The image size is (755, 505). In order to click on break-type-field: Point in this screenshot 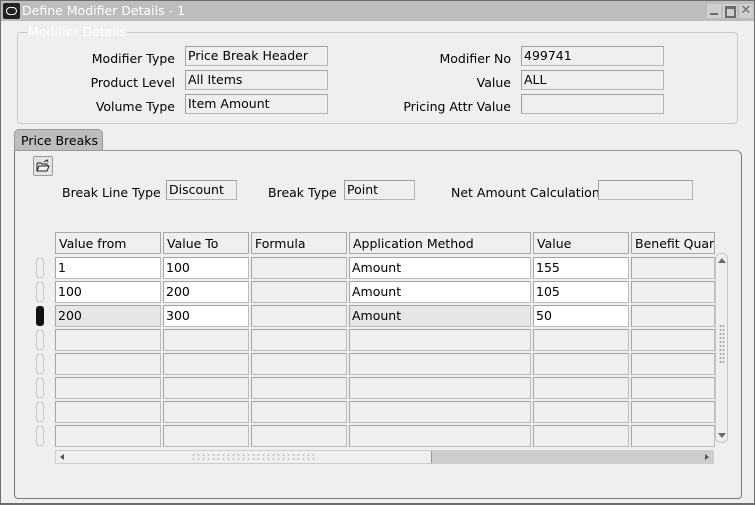, I will do `click(379, 190)`.